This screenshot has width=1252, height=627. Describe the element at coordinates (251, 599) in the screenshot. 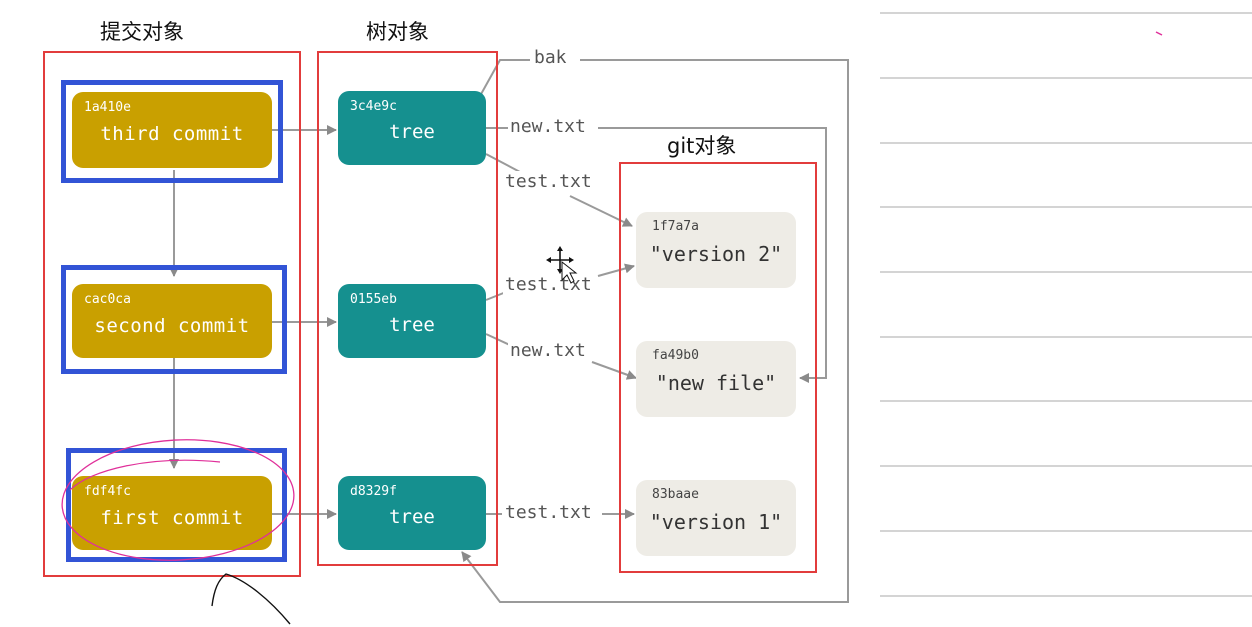

I see `black-ink-stroke` at that location.